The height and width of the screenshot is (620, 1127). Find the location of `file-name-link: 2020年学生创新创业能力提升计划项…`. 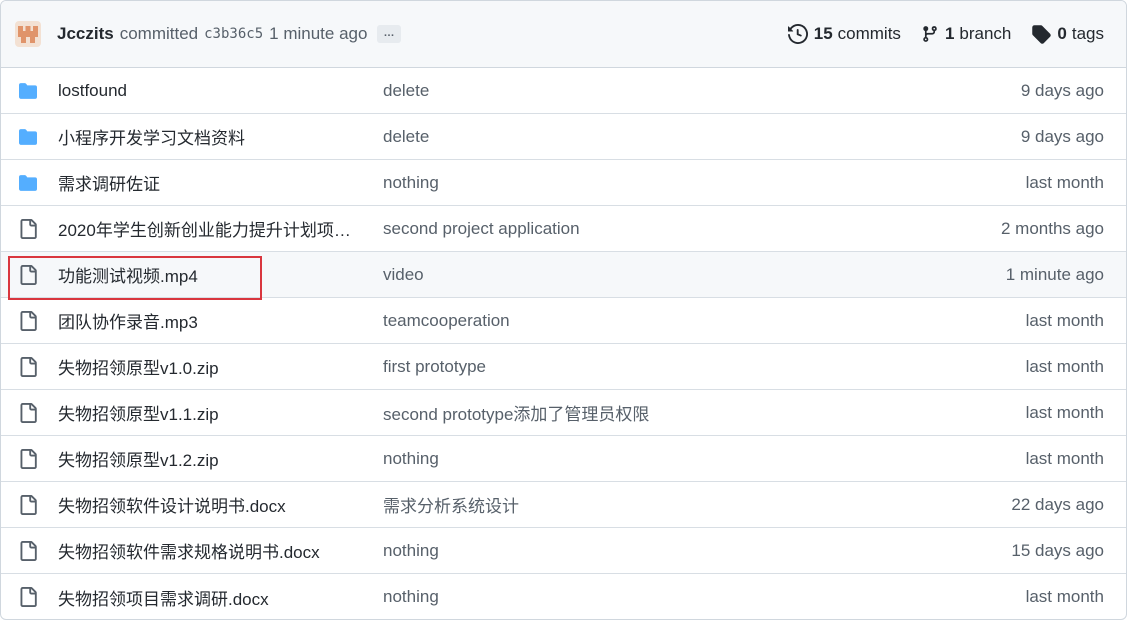

file-name-link: 2020年学生创新创业能力提升计划项… is located at coordinates (220, 228).